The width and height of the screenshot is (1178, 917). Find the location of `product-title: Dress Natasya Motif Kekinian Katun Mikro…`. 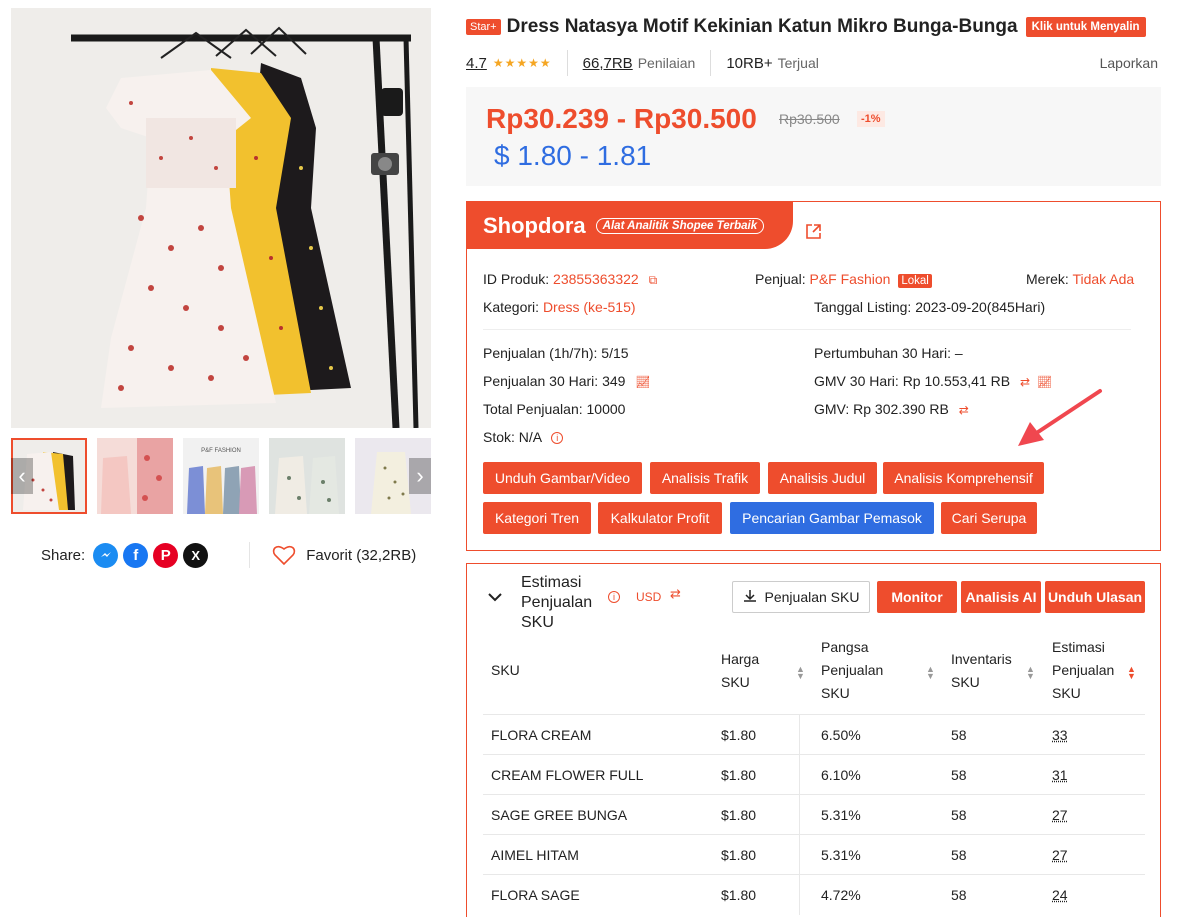

product-title: Dress Natasya Motif Kekinian Katun Mikro… is located at coordinates (762, 27).